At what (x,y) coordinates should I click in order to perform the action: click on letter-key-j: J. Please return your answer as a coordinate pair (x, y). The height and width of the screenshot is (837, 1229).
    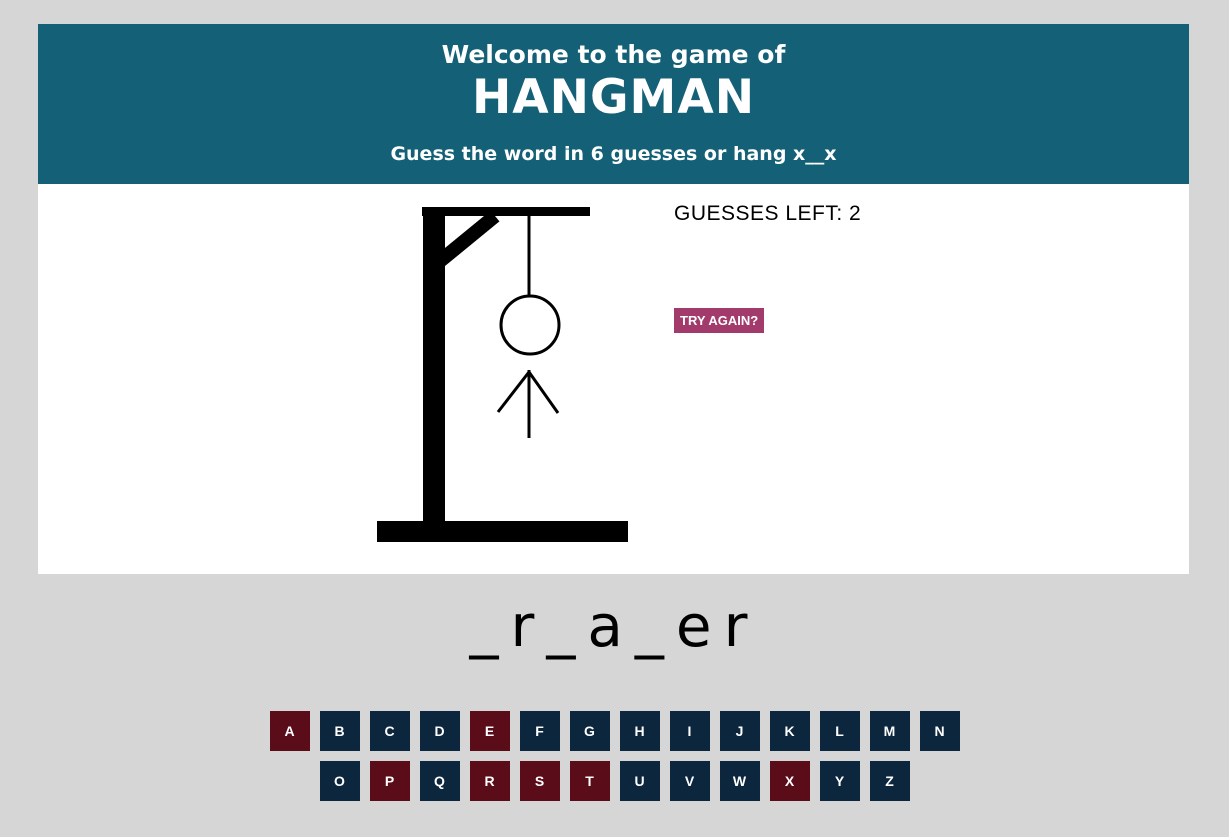
    Looking at the image, I should click on (739, 731).